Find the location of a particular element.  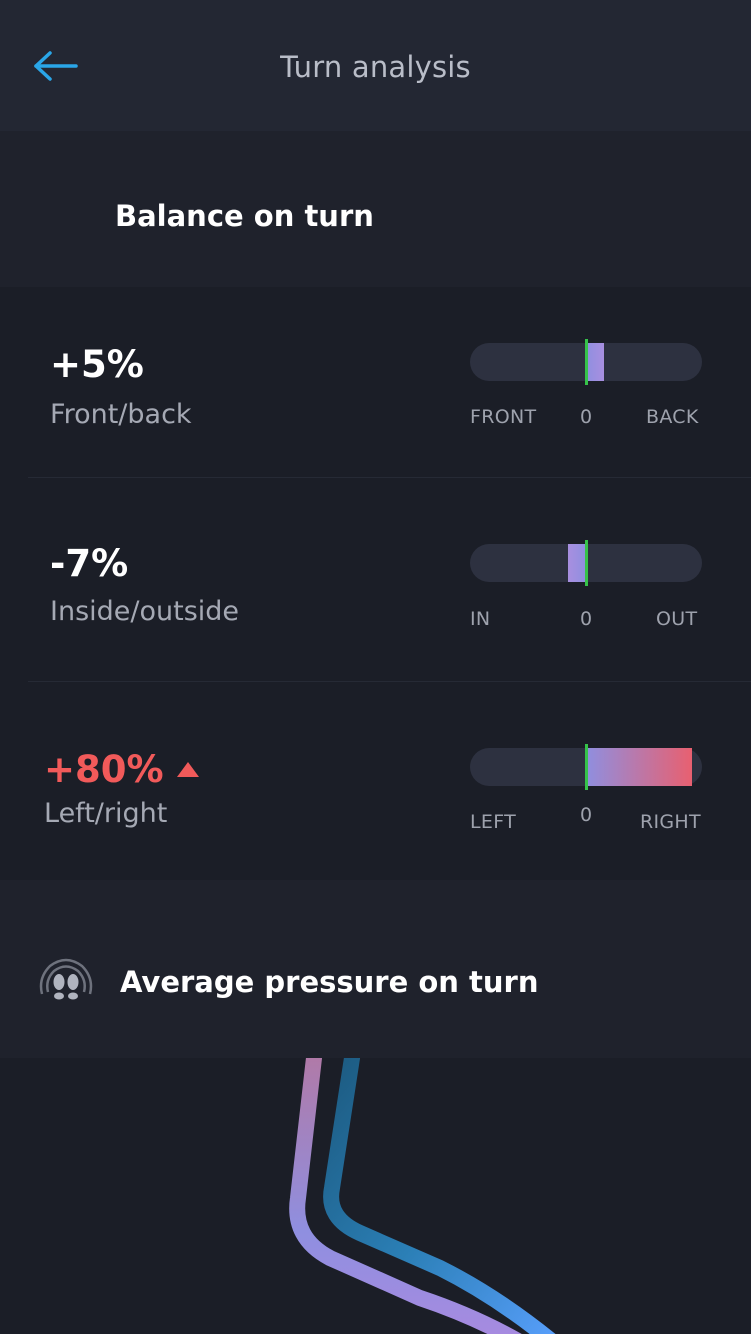

top-bar: Turn analysis is located at coordinates (375, 65).